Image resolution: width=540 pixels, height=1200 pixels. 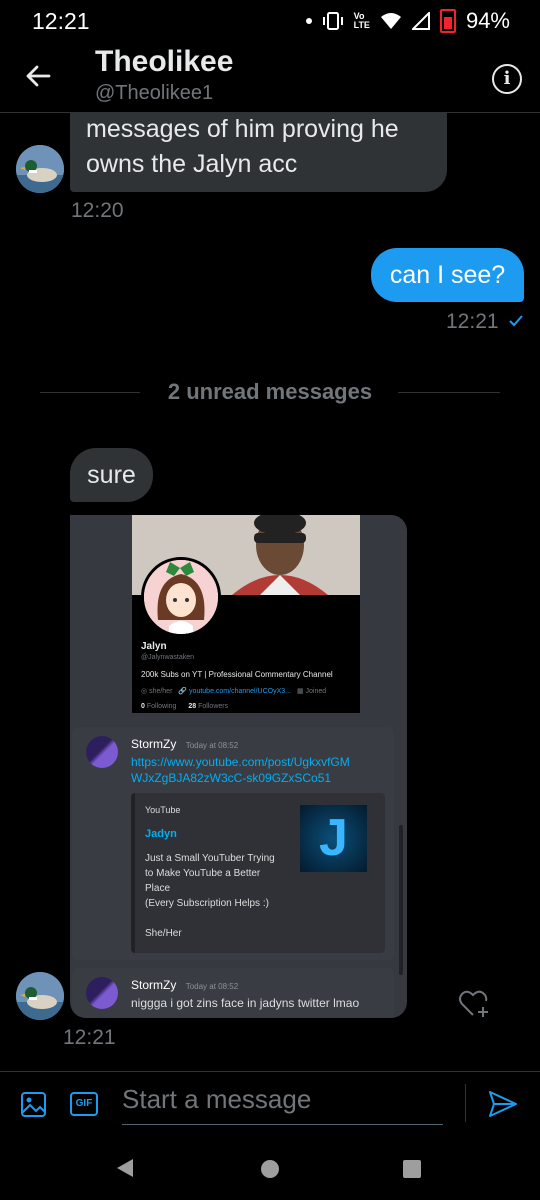 I want to click on card-provider: YouTube, so click(x=163, y=810).